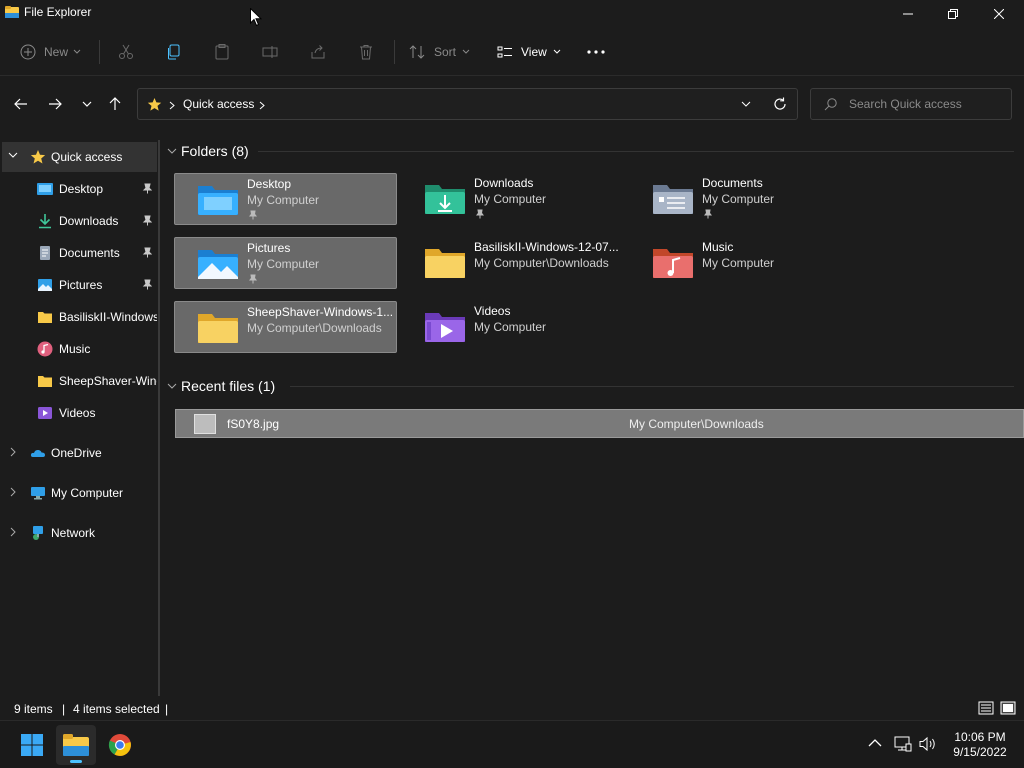  I want to click on file-name: fS0Y8.jpg, so click(253, 424).